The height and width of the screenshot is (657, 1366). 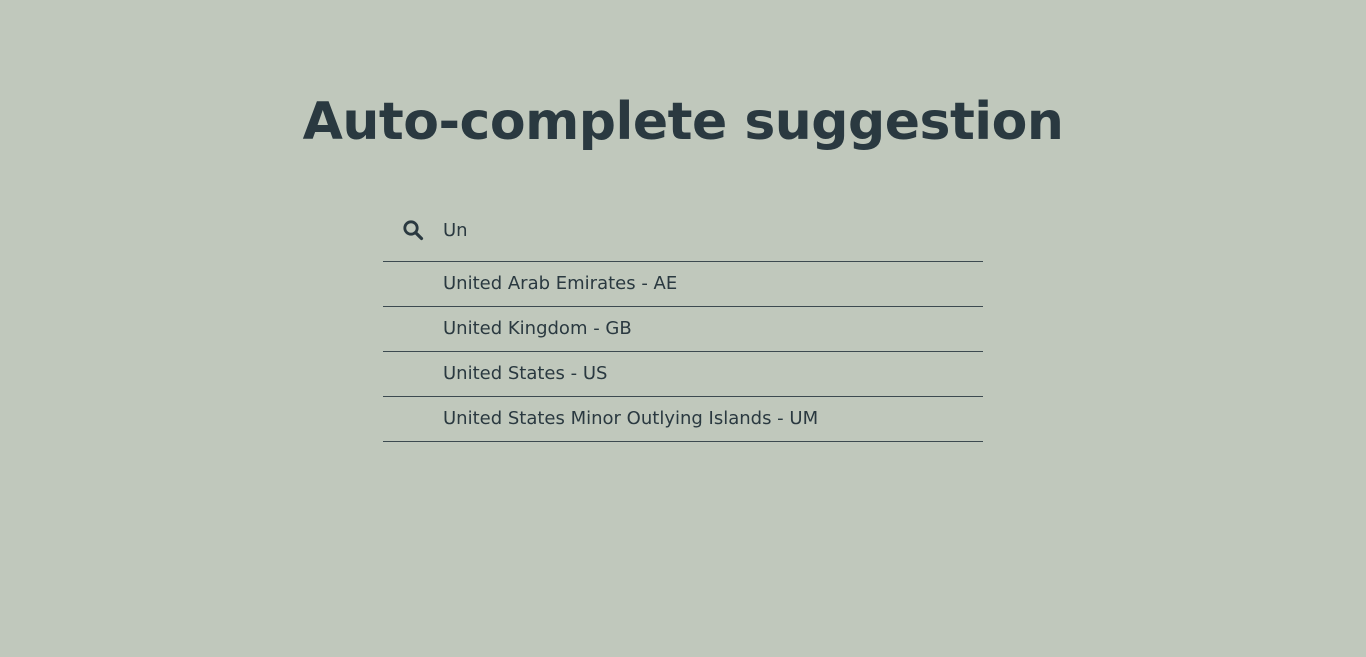 I want to click on search-box, so click(x=683, y=231).